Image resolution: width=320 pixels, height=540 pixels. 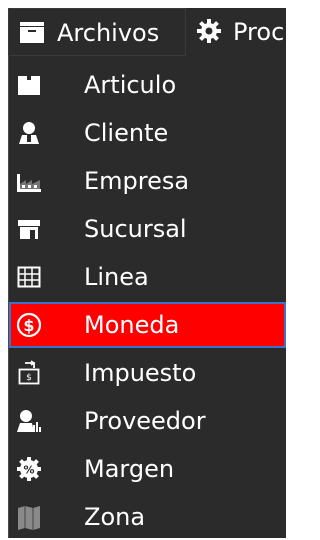 I want to click on currency-icon: $, so click(x=29, y=325).